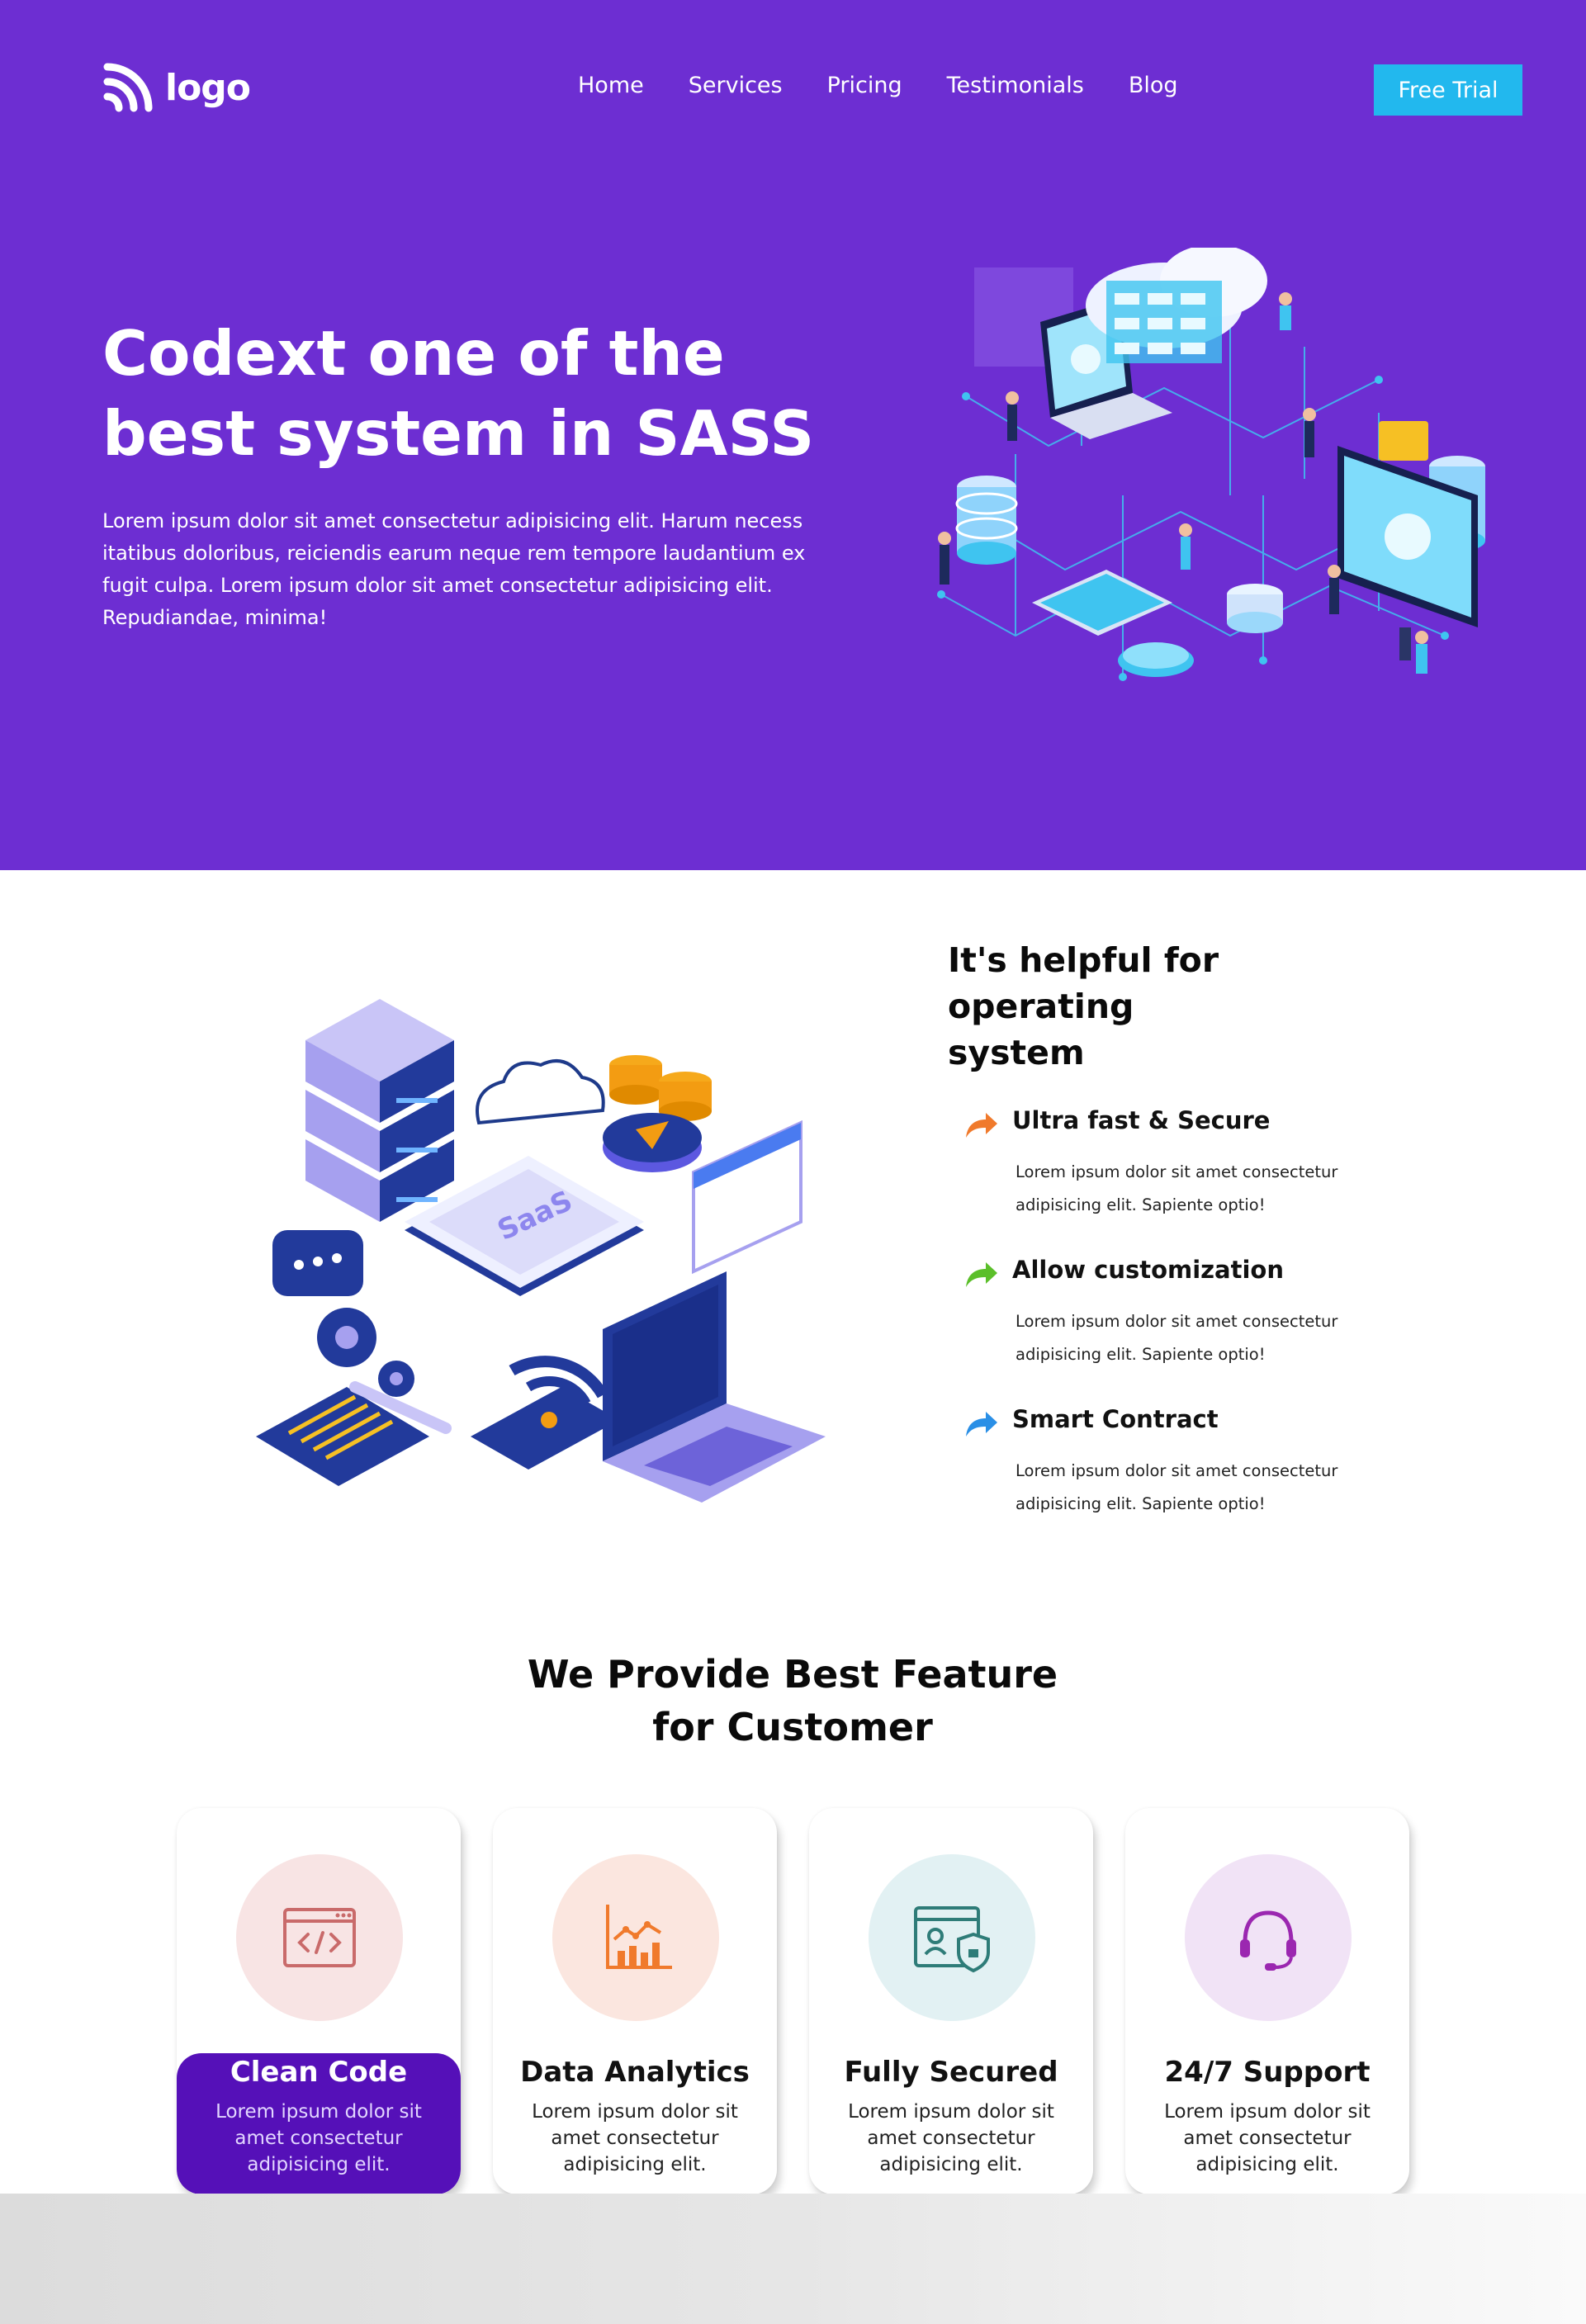 Image resolution: width=1586 pixels, height=2324 pixels. What do you see at coordinates (736, 86) in the screenshot?
I see `nav-services: Services` at bounding box center [736, 86].